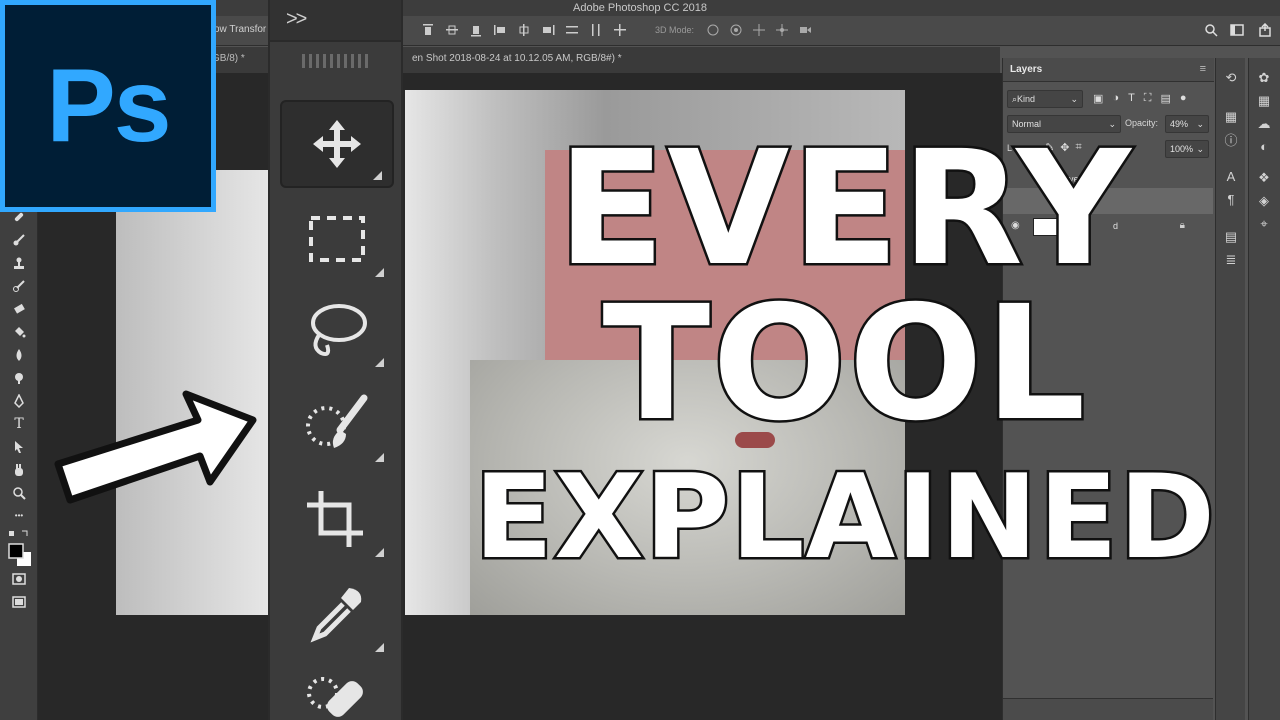 The image size is (1280, 720). Describe the element at coordinates (845, 209) in the screenshot. I see `headline-line-1: EVERY` at that location.